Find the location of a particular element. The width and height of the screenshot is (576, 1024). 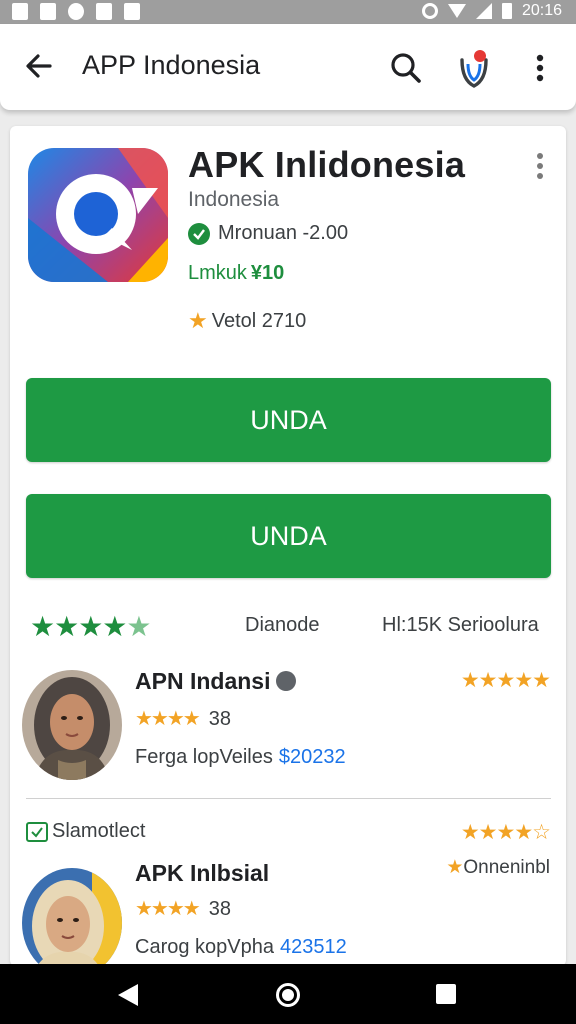

side-label: ★Onneninbl is located at coordinates (498, 867).